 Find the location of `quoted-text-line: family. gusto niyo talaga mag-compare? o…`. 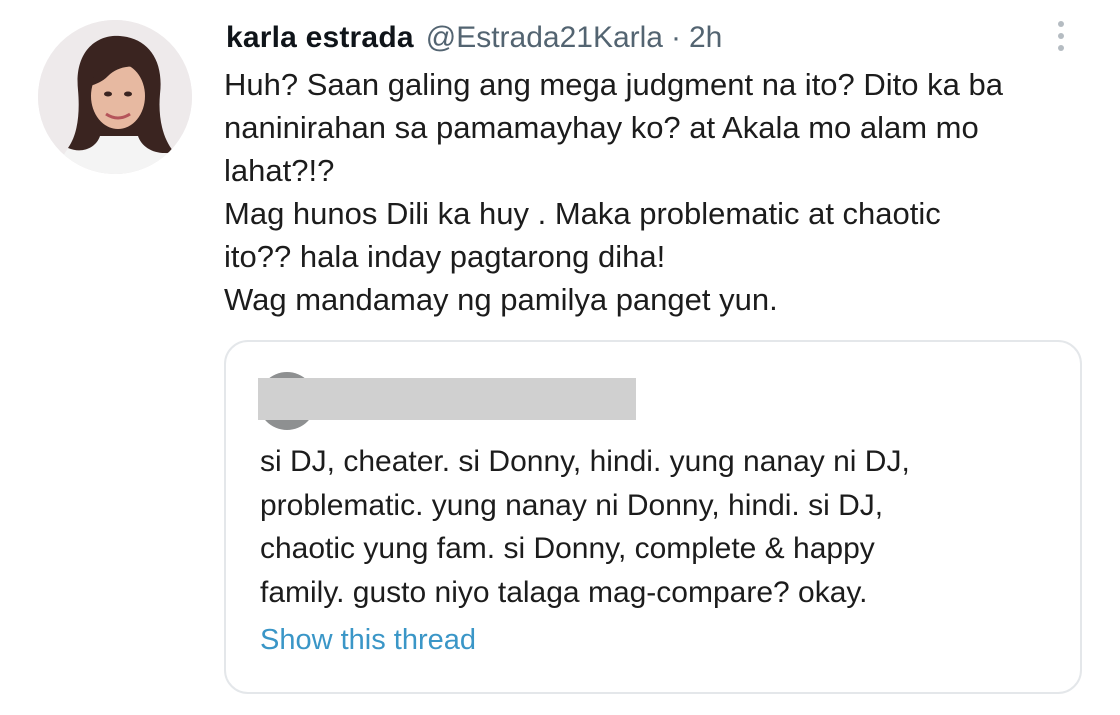

quoted-text-line: family. gusto niyo talaga mag-compare? o… is located at coordinates (564, 592).